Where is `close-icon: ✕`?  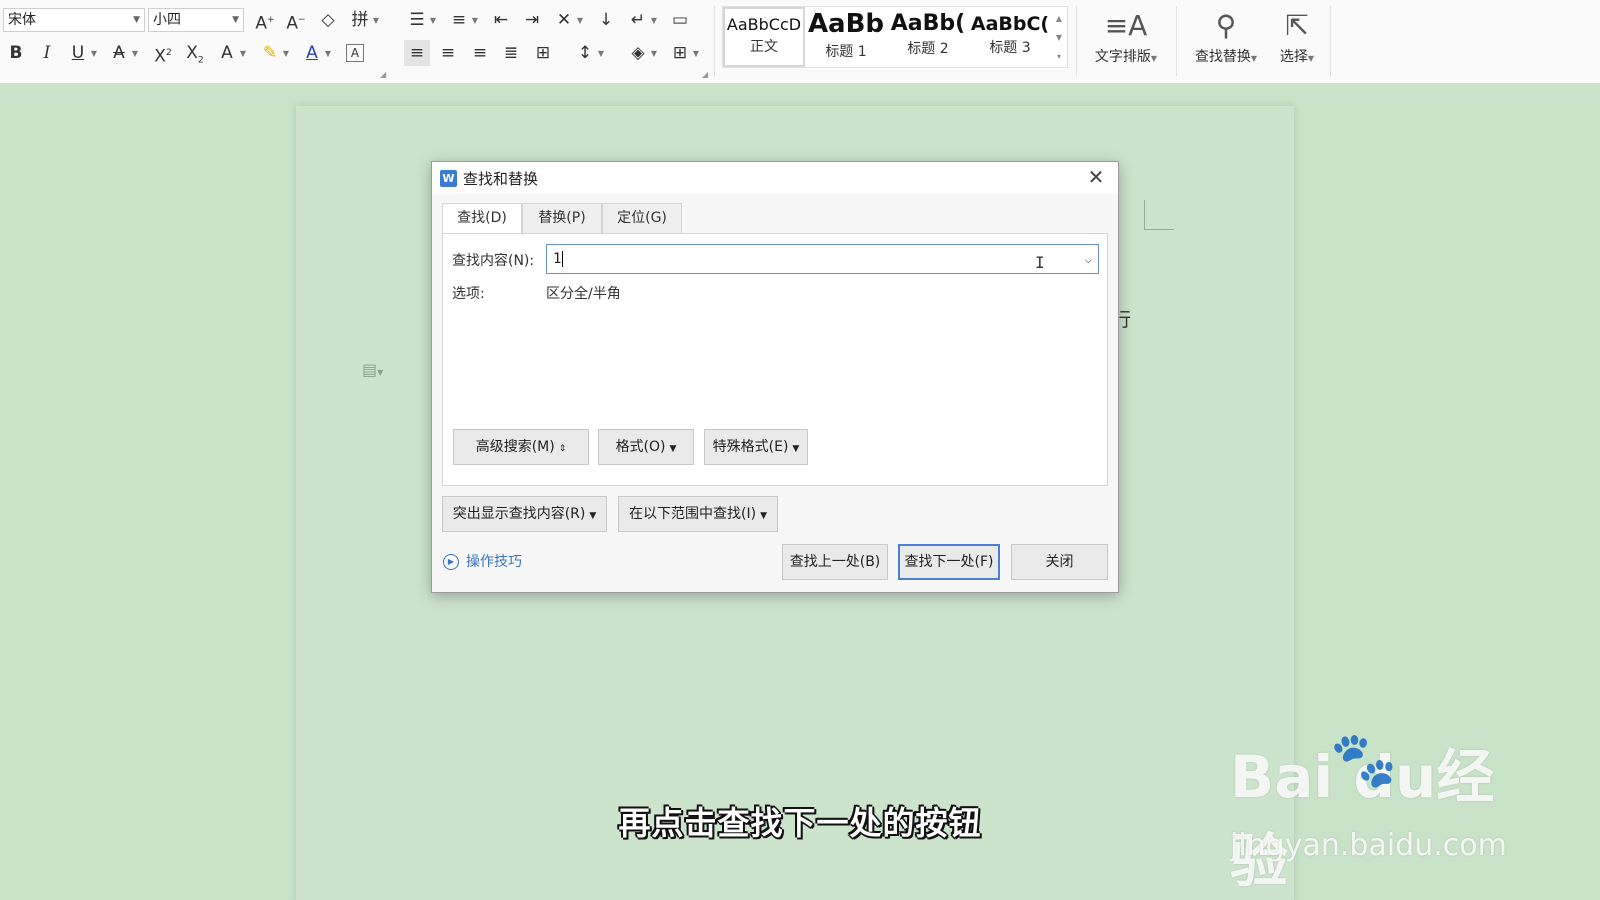
close-icon: ✕ is located at coordinates (1096, 177).